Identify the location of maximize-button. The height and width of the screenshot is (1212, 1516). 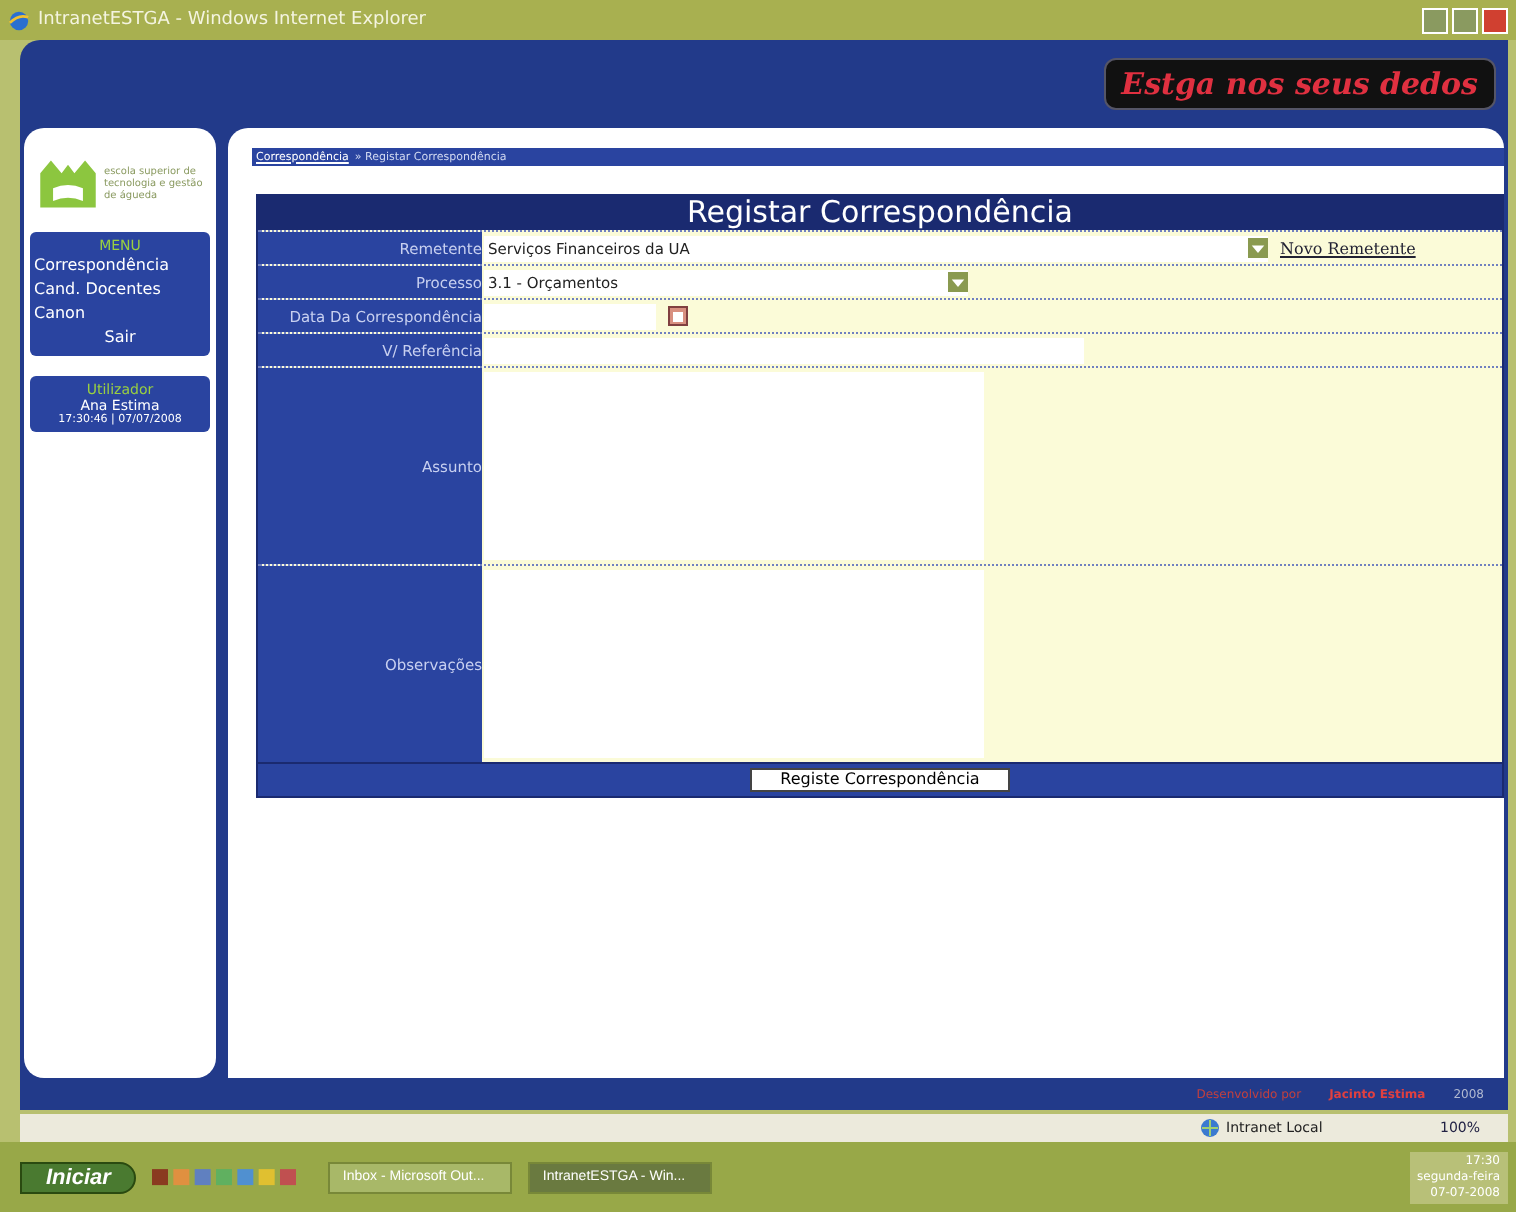
(1465, 20).